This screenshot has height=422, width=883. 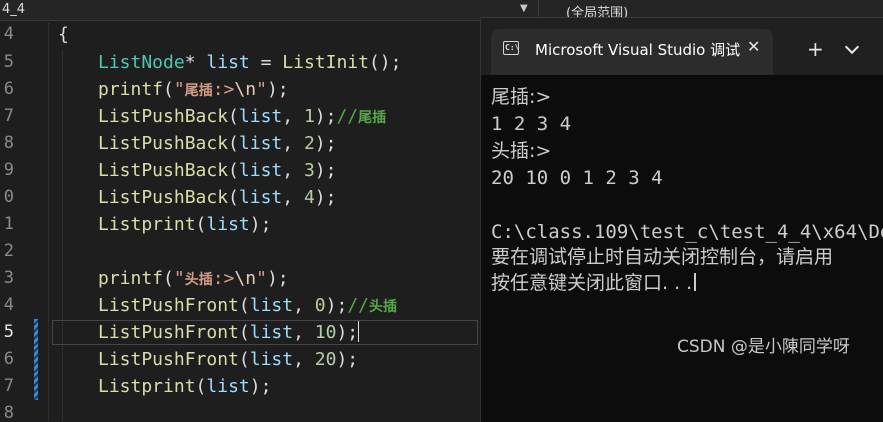 I want to click on watermark: CSDN @是小陳同学呀, so click(x=763, y=347).